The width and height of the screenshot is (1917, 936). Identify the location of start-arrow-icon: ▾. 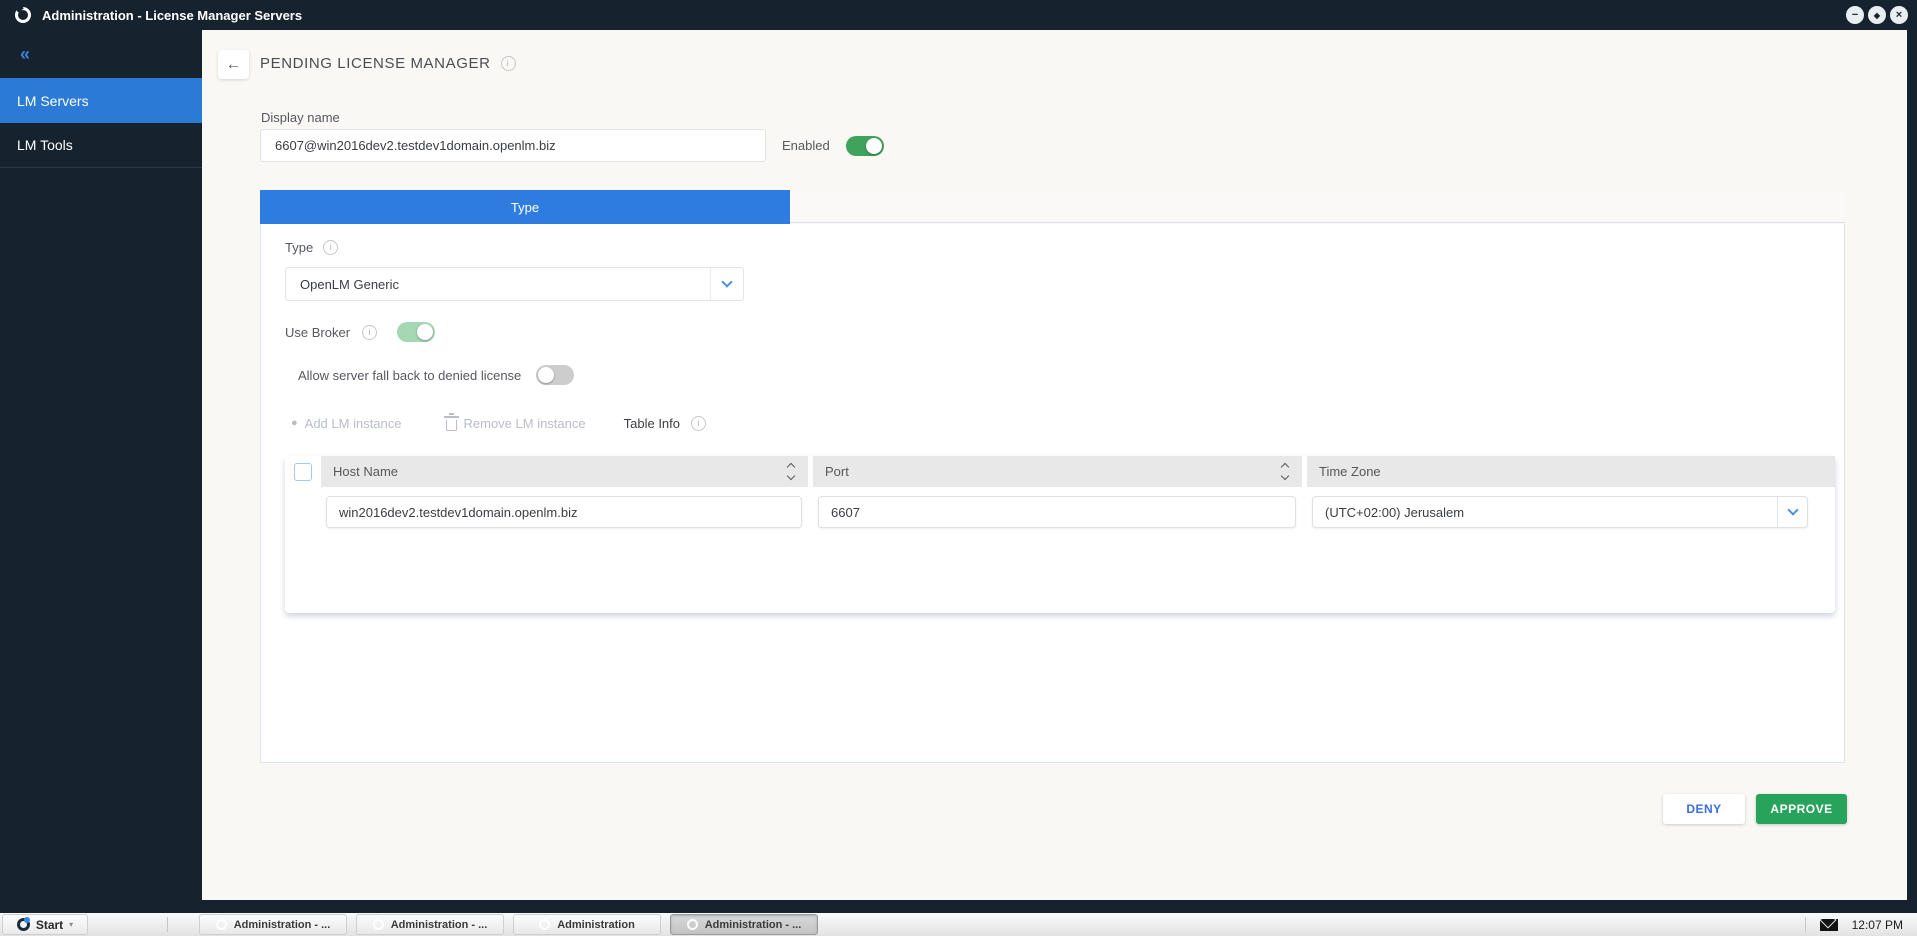
(71, 924).